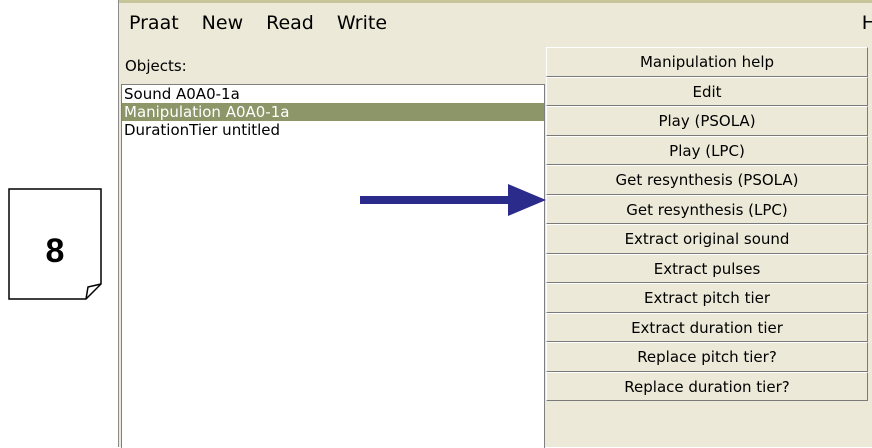 This screenshot has width=872, height=448. Describe the element at coordinates (495, 23) in the screenshot. I see `menubar: Praat New Read Write H` at that location.